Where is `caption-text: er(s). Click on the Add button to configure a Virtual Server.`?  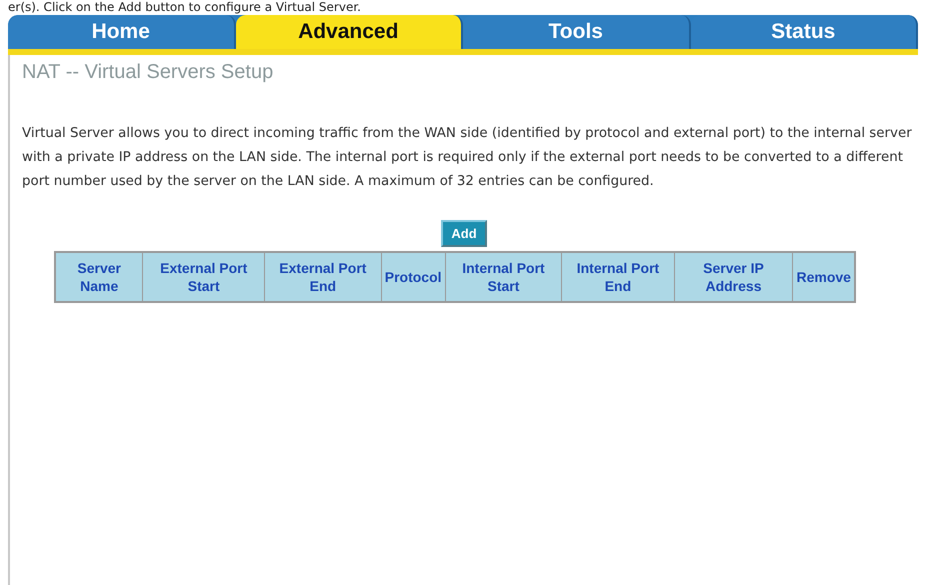
caption-text: er(s). Click on the Add button to configure a Virtual Server. is located at coordinates (184, 7).